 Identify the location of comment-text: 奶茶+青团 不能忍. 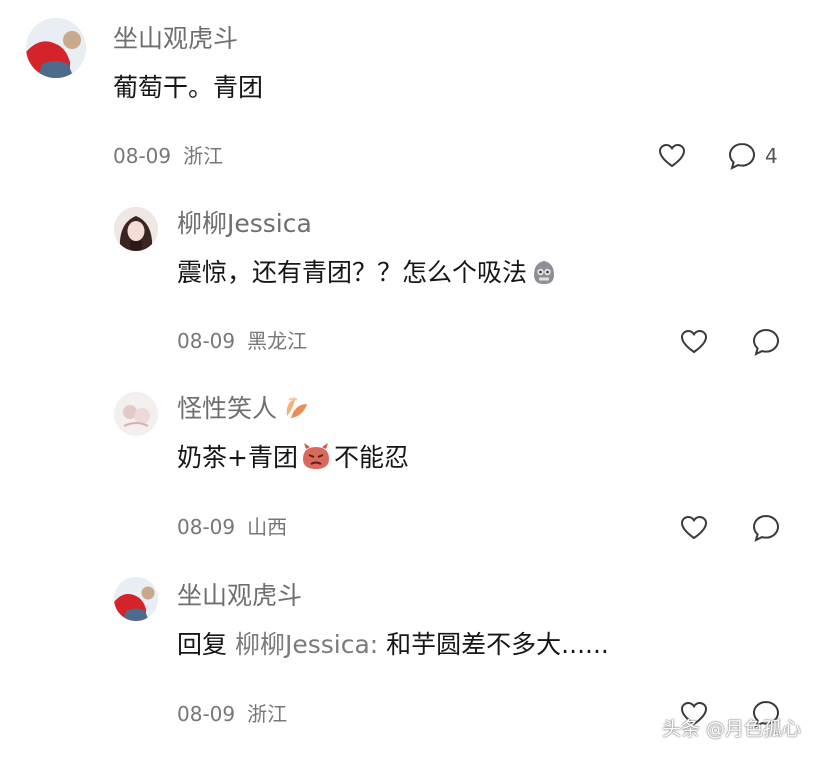
(293, 457).